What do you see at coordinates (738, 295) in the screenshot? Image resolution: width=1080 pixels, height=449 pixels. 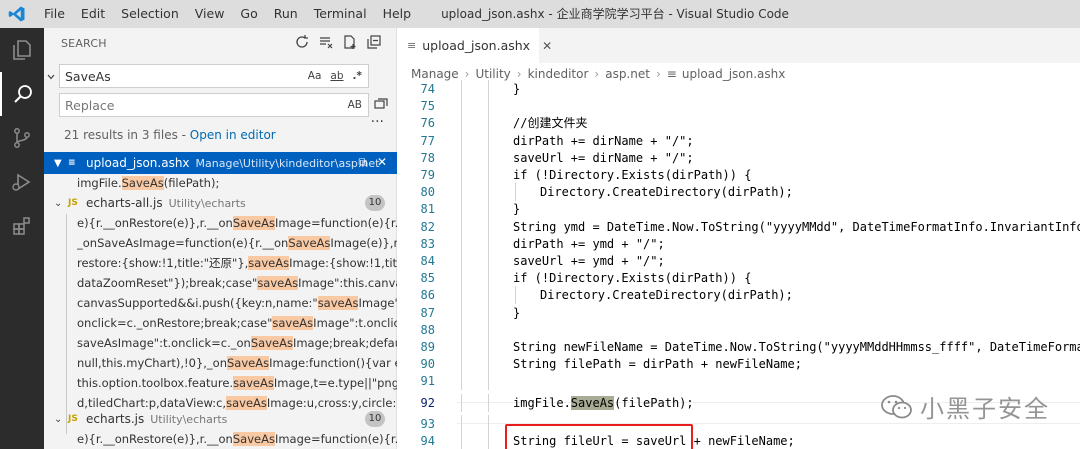 I see `code-line: 86 Directory.CreateDirectory(dirPath);` at bounding box center [738, 295].